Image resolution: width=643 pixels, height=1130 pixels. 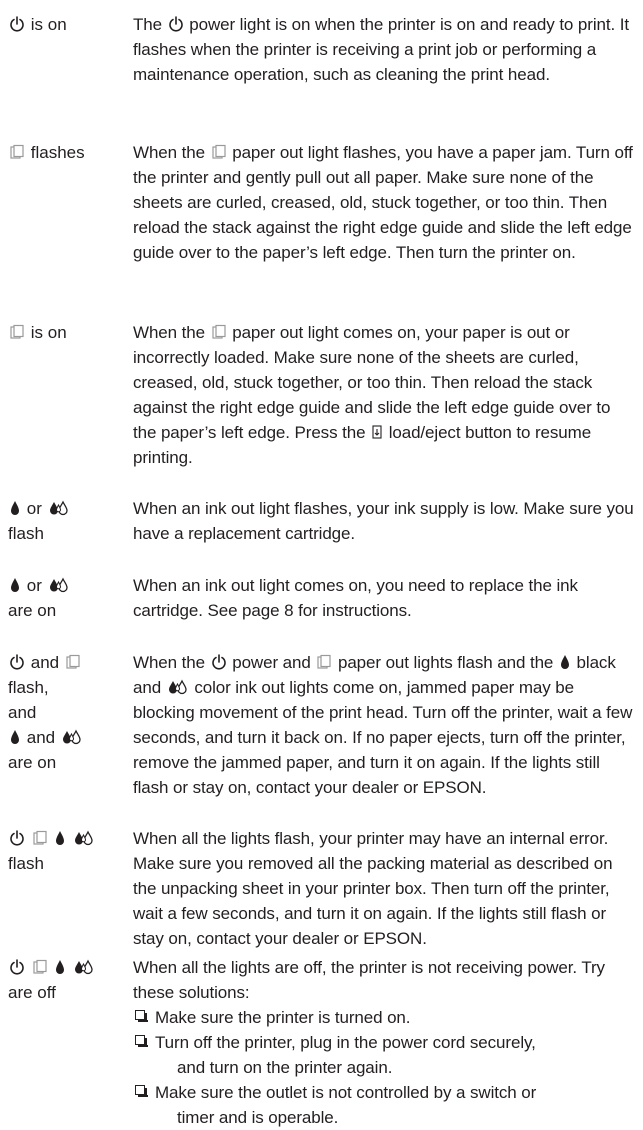 I want to click on label-text: are off, so click(x=32, y=992).